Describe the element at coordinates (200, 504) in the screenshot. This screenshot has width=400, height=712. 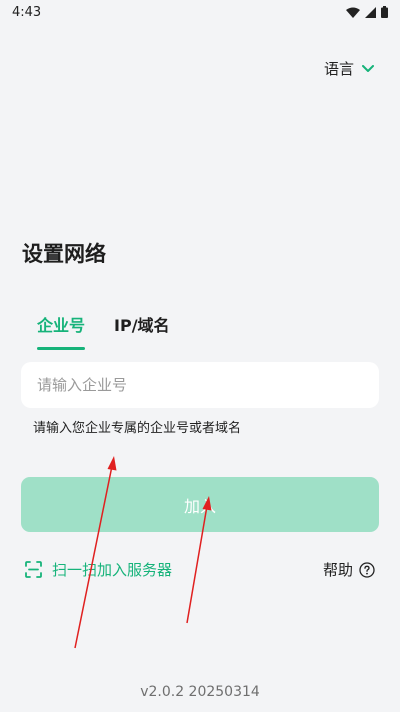
I see `join-button: 加入` at that location.